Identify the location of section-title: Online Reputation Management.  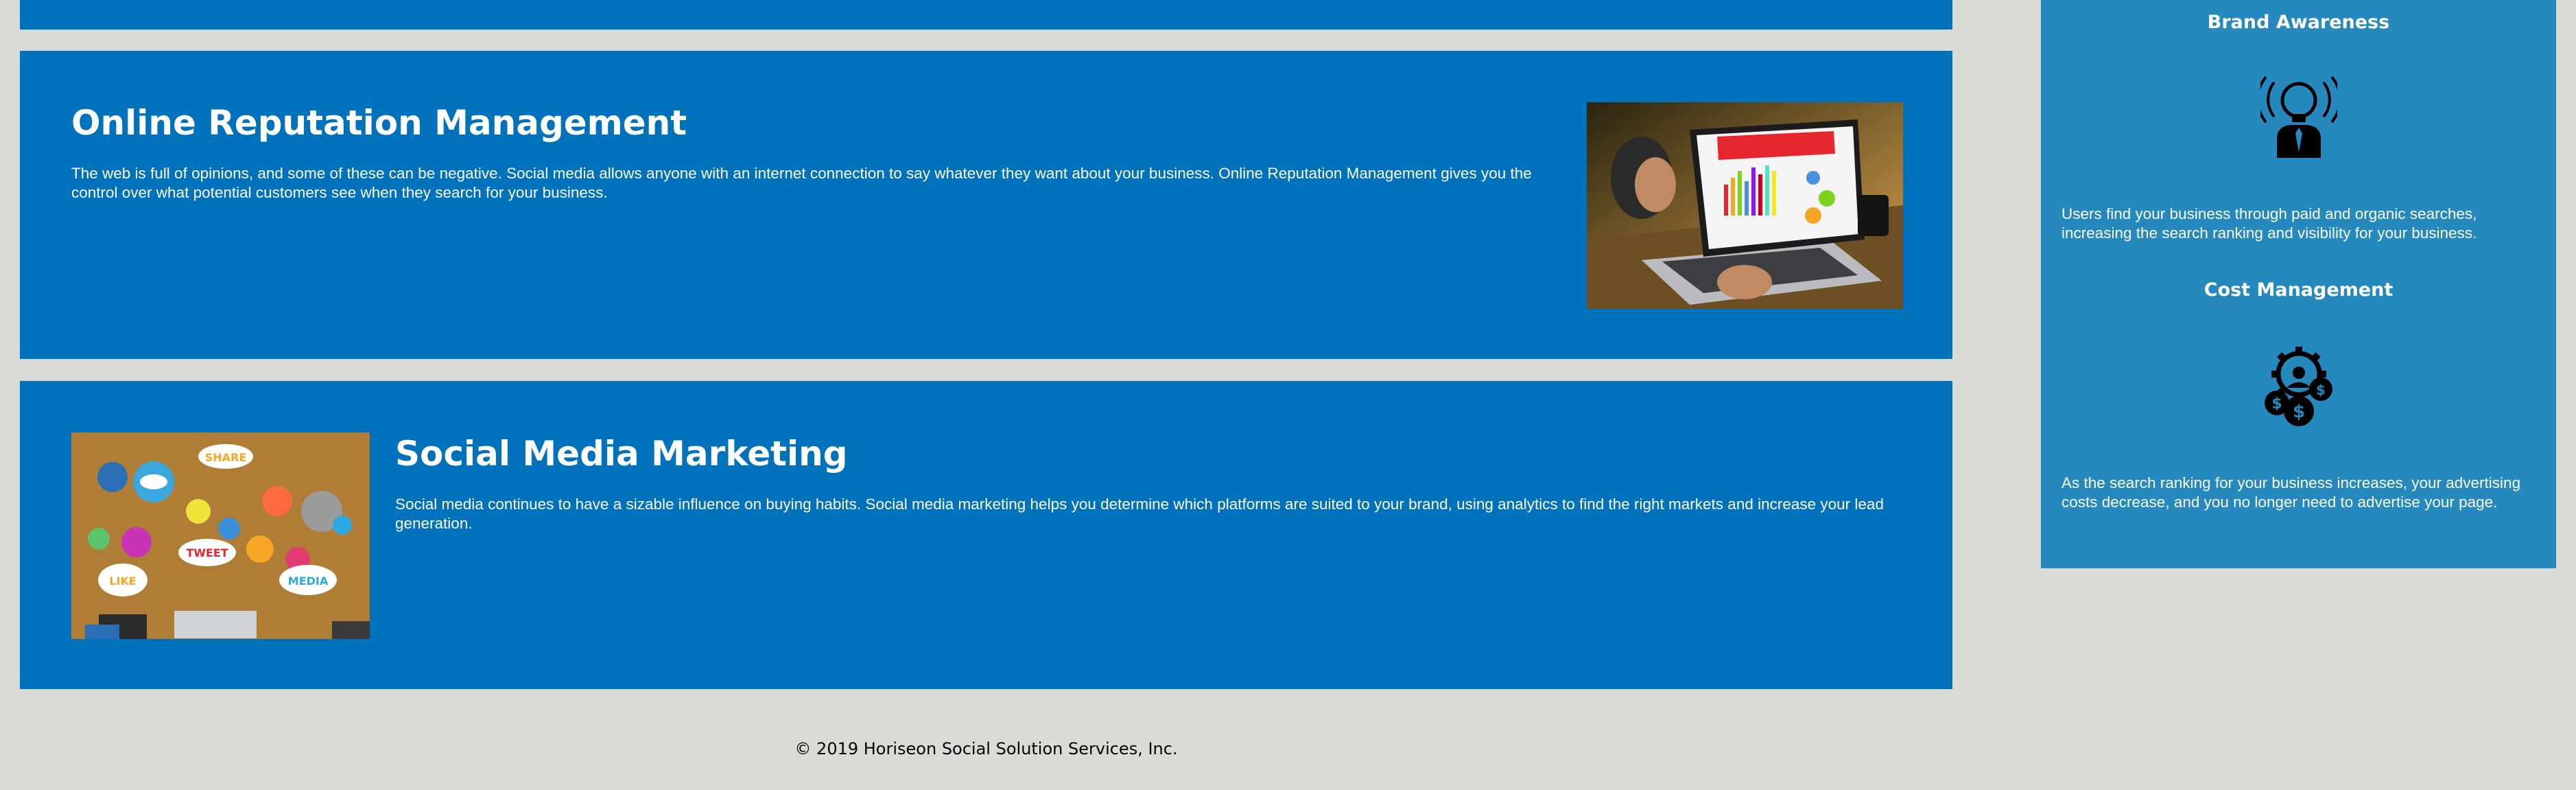
(379, 123).